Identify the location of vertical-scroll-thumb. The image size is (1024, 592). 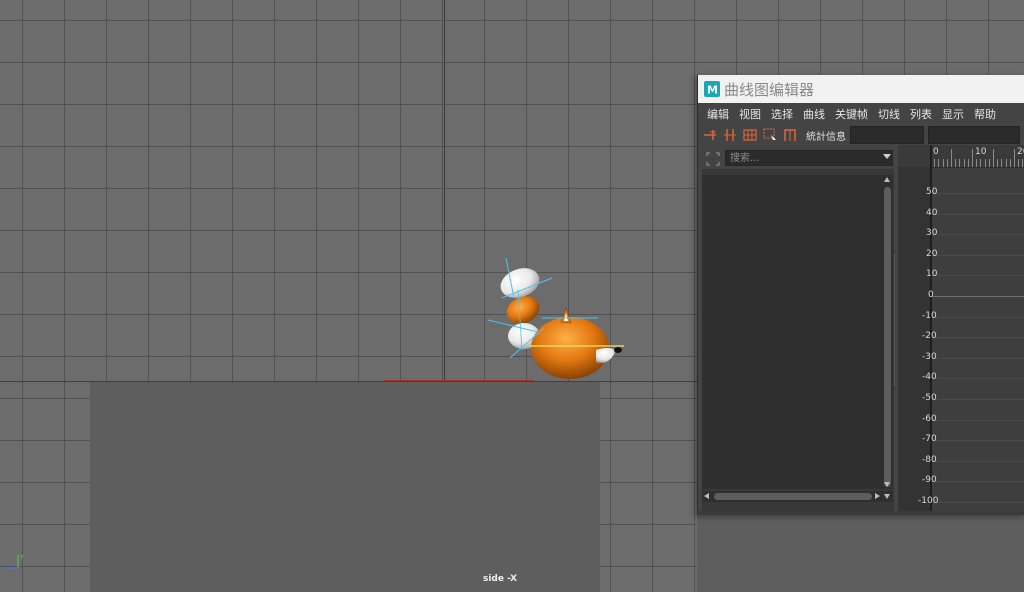
(887, 337).